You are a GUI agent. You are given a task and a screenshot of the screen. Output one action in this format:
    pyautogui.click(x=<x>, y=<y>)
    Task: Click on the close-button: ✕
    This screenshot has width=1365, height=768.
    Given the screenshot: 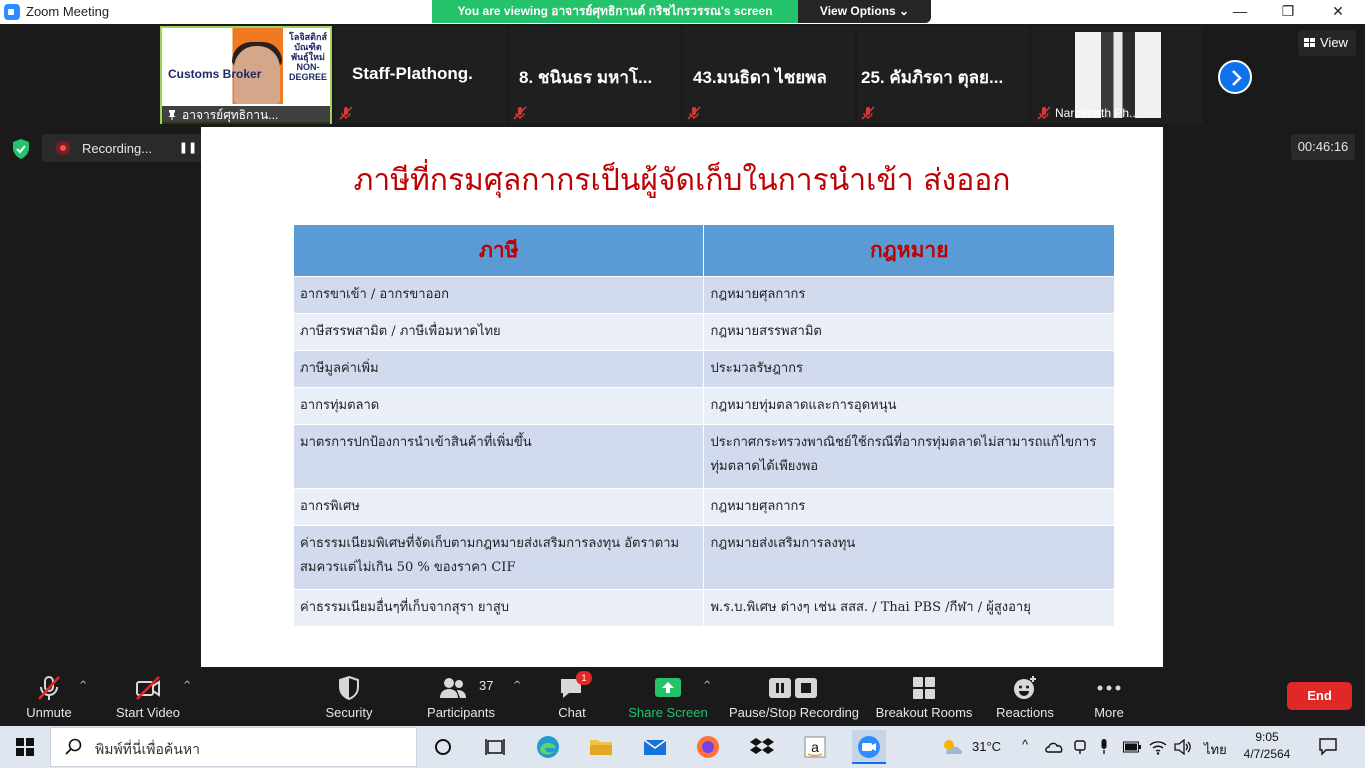 What is the action you would take?
    pyautogui.click(x=1338, y=12)
    